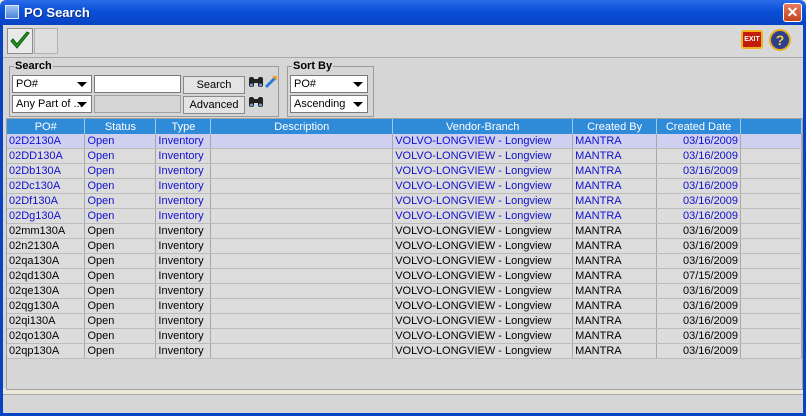 This screenshot has width=806, height=416. I want to click on window-title: PO Search, so click(57, 12).